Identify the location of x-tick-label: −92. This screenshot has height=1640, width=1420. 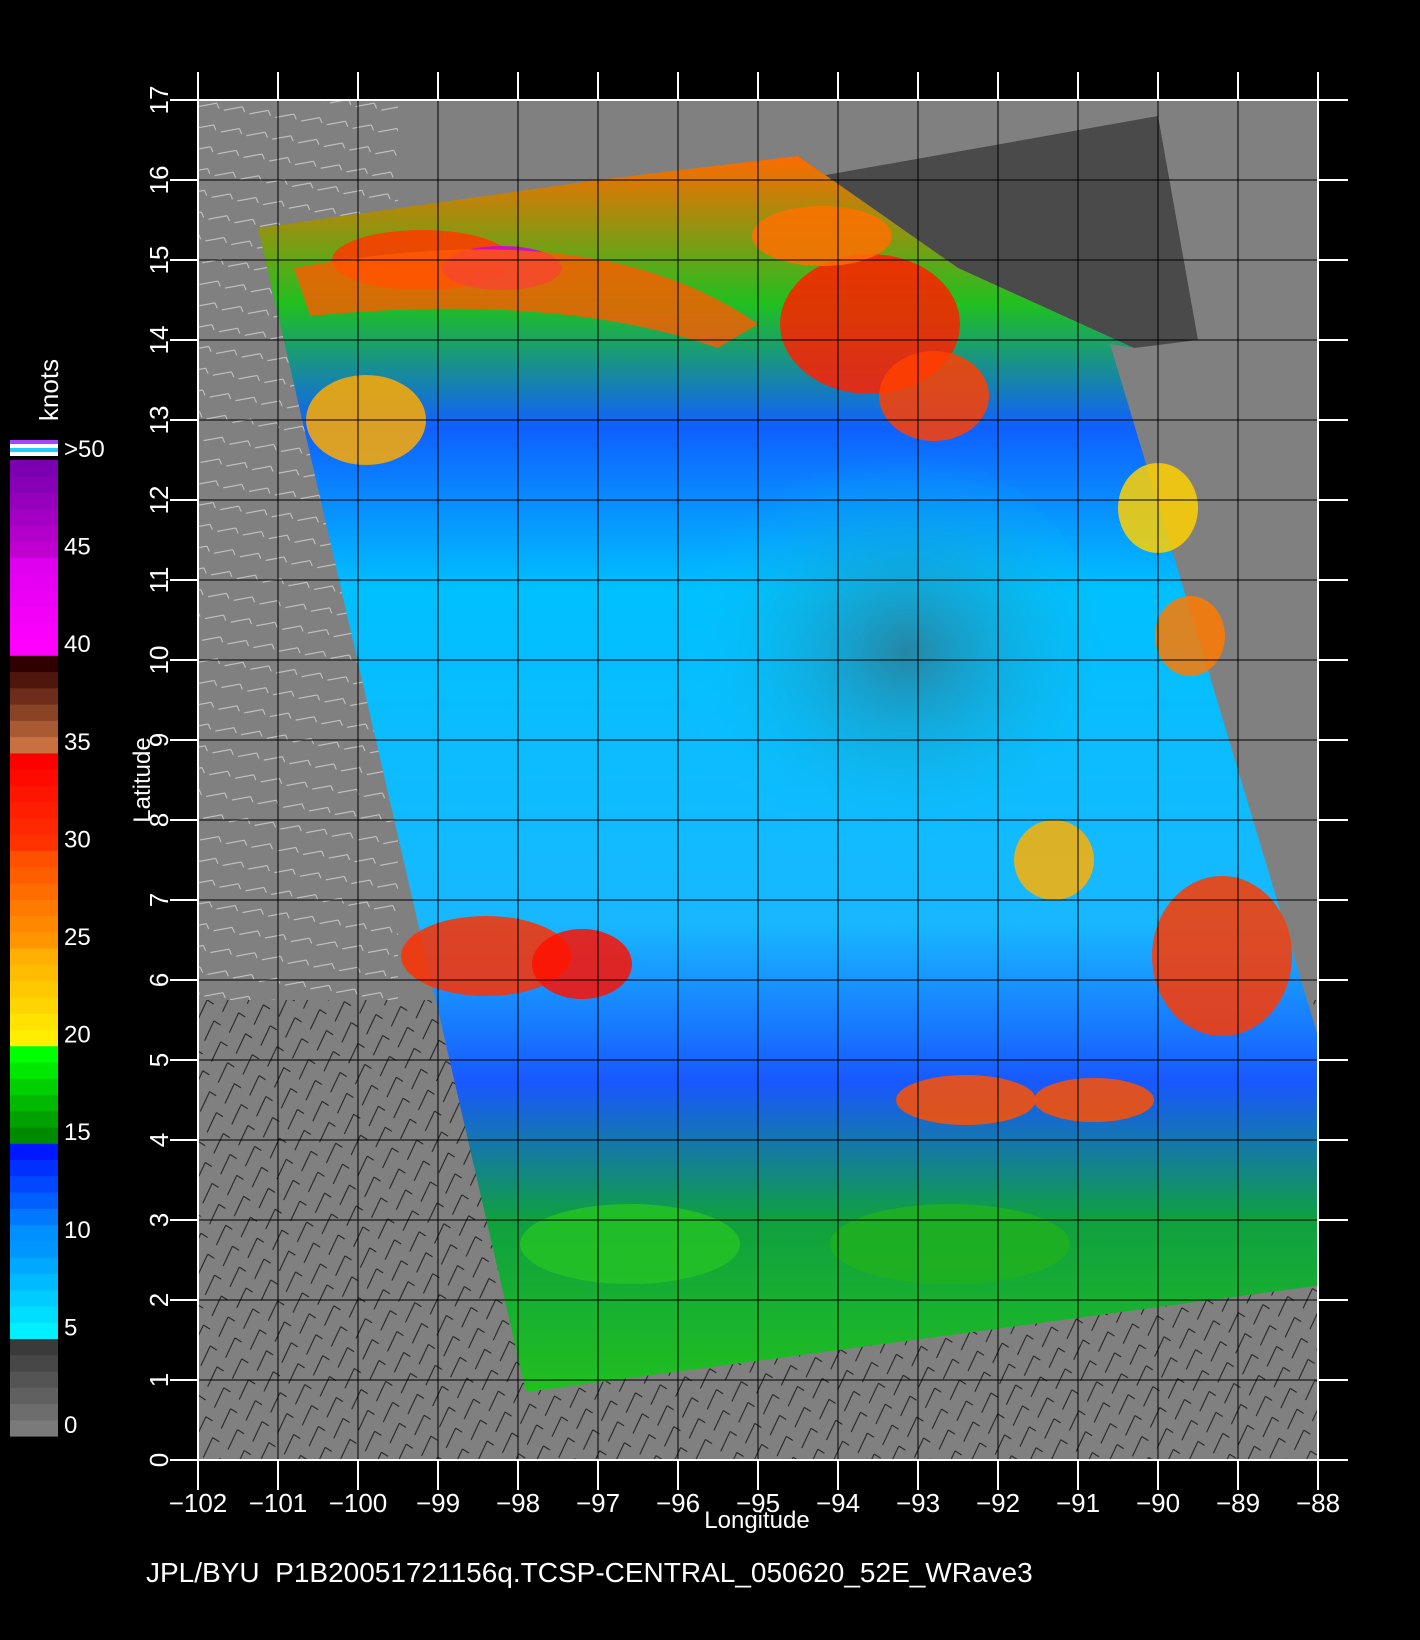
(998, 1503).